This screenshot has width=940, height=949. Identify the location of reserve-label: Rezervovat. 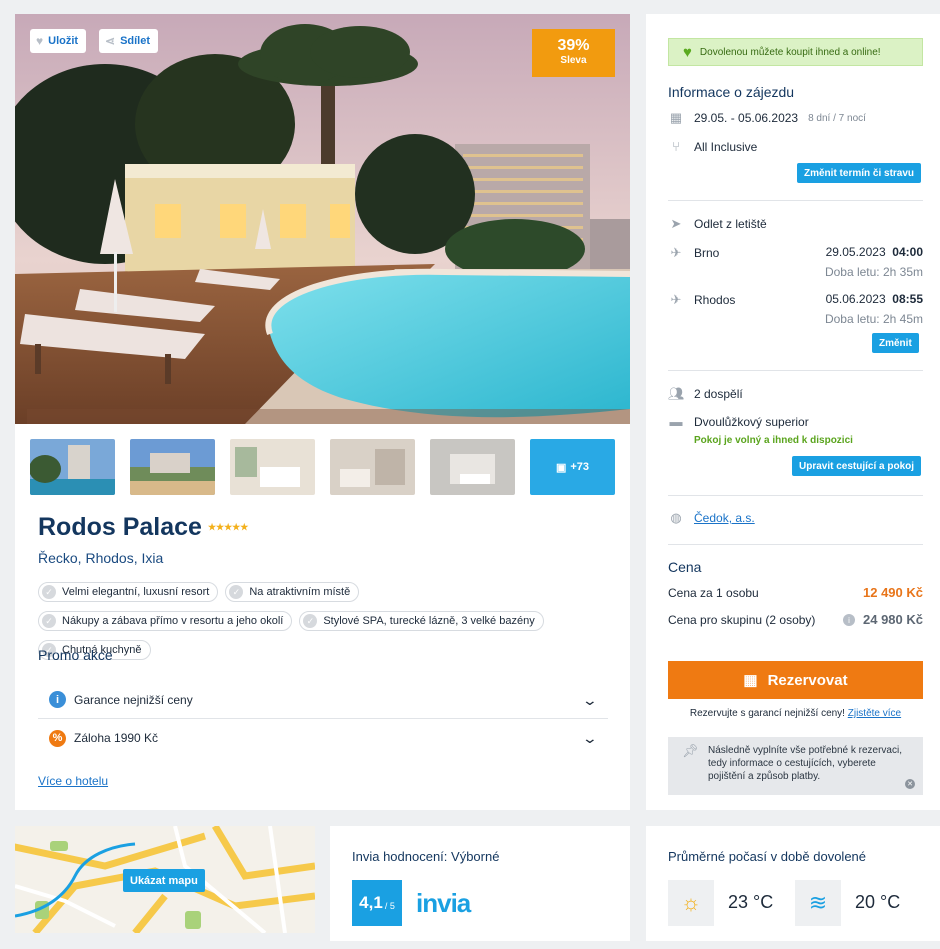
(807, 680).